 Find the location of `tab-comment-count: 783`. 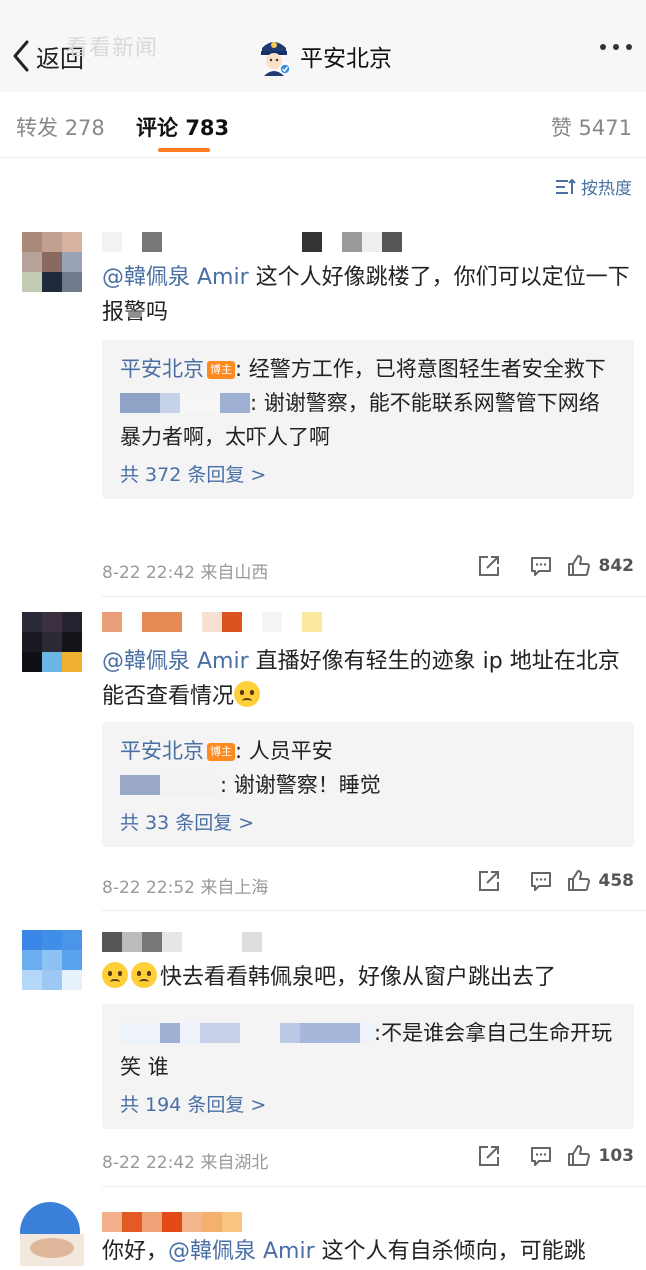

tab-comment-count: 783 is located at coordinates (207, 128).